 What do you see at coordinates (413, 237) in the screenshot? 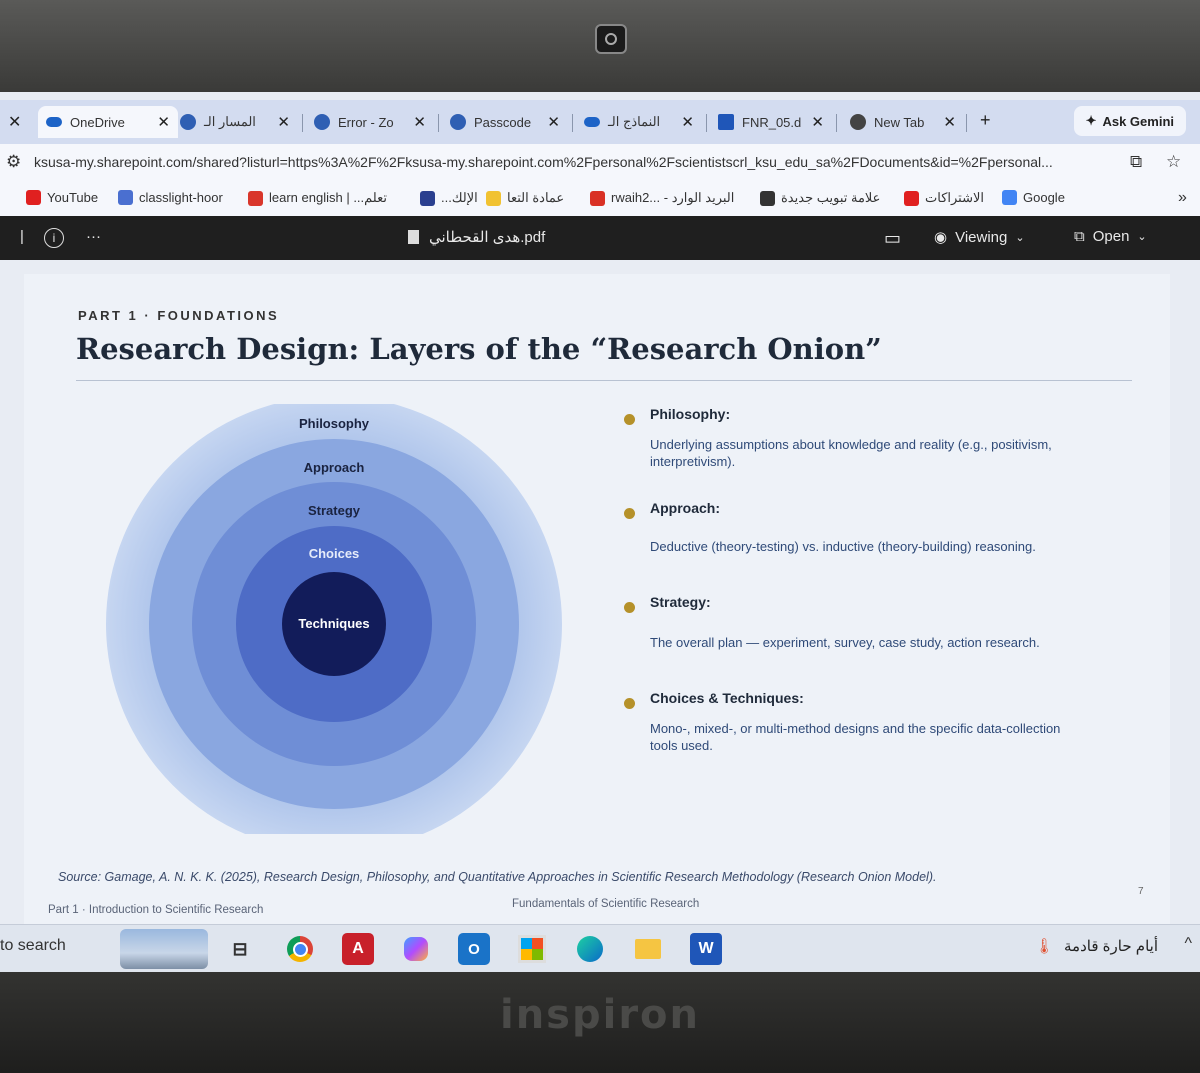
I see `file-icon` at bounding box center [413, 237].